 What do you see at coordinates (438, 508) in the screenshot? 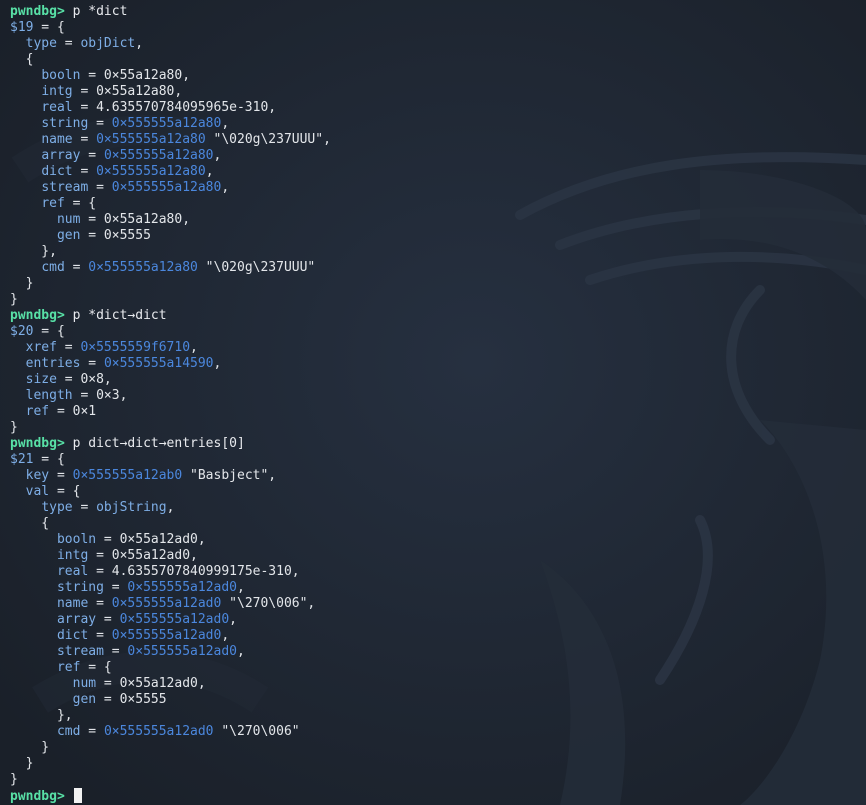
I see `terminal-line: type = objString,` at bounding box center [438, 508].